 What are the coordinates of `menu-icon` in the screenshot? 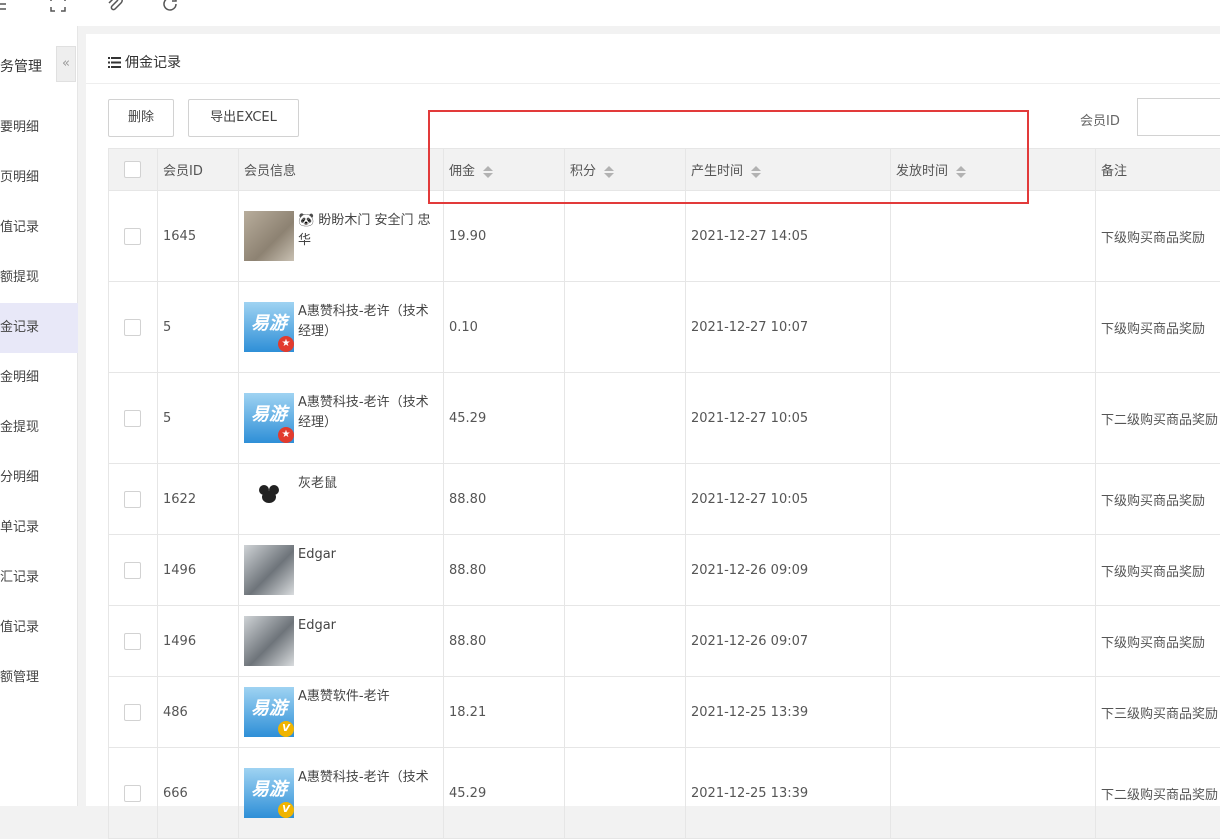 It's located at (5, 7).